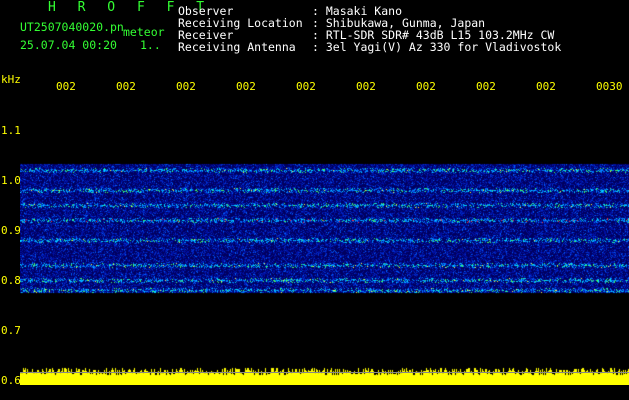 This screenshot has width=629, height=400. I want to click on y-tick-label: 1.0, so click(11, 180).